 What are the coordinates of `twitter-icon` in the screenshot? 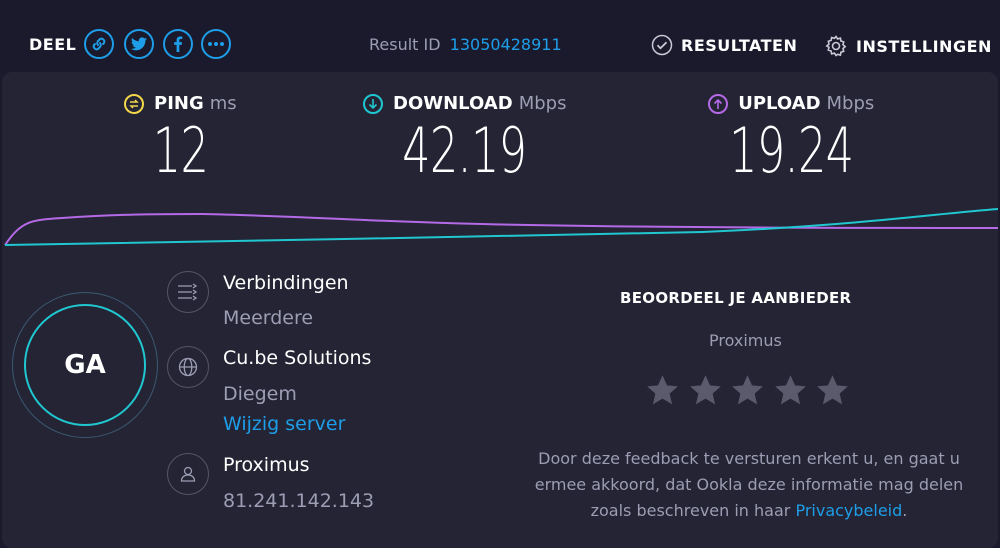 It's located at (139, 44).